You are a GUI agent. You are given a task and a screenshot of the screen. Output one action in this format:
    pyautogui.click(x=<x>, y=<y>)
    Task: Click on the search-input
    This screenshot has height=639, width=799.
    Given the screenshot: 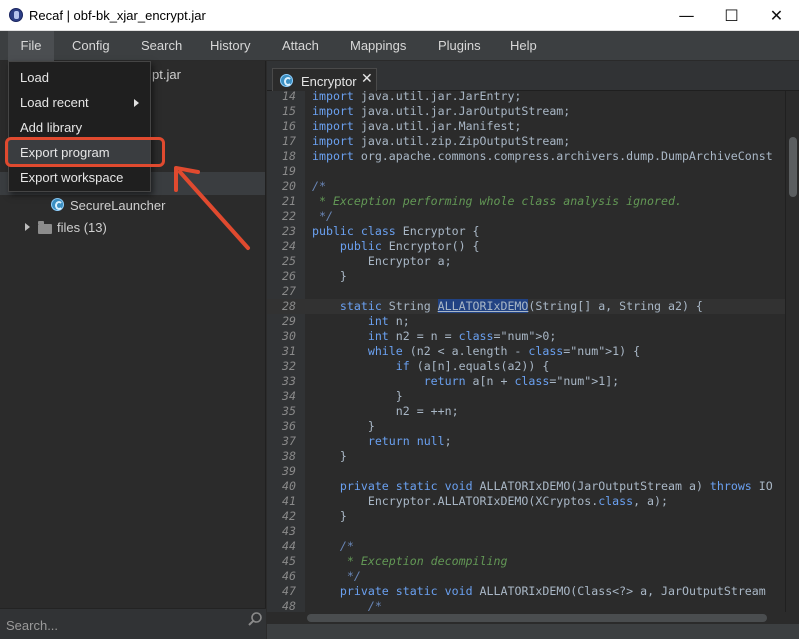 What is the action you would take?
    pyautogui.click(x=121, y=625)
    